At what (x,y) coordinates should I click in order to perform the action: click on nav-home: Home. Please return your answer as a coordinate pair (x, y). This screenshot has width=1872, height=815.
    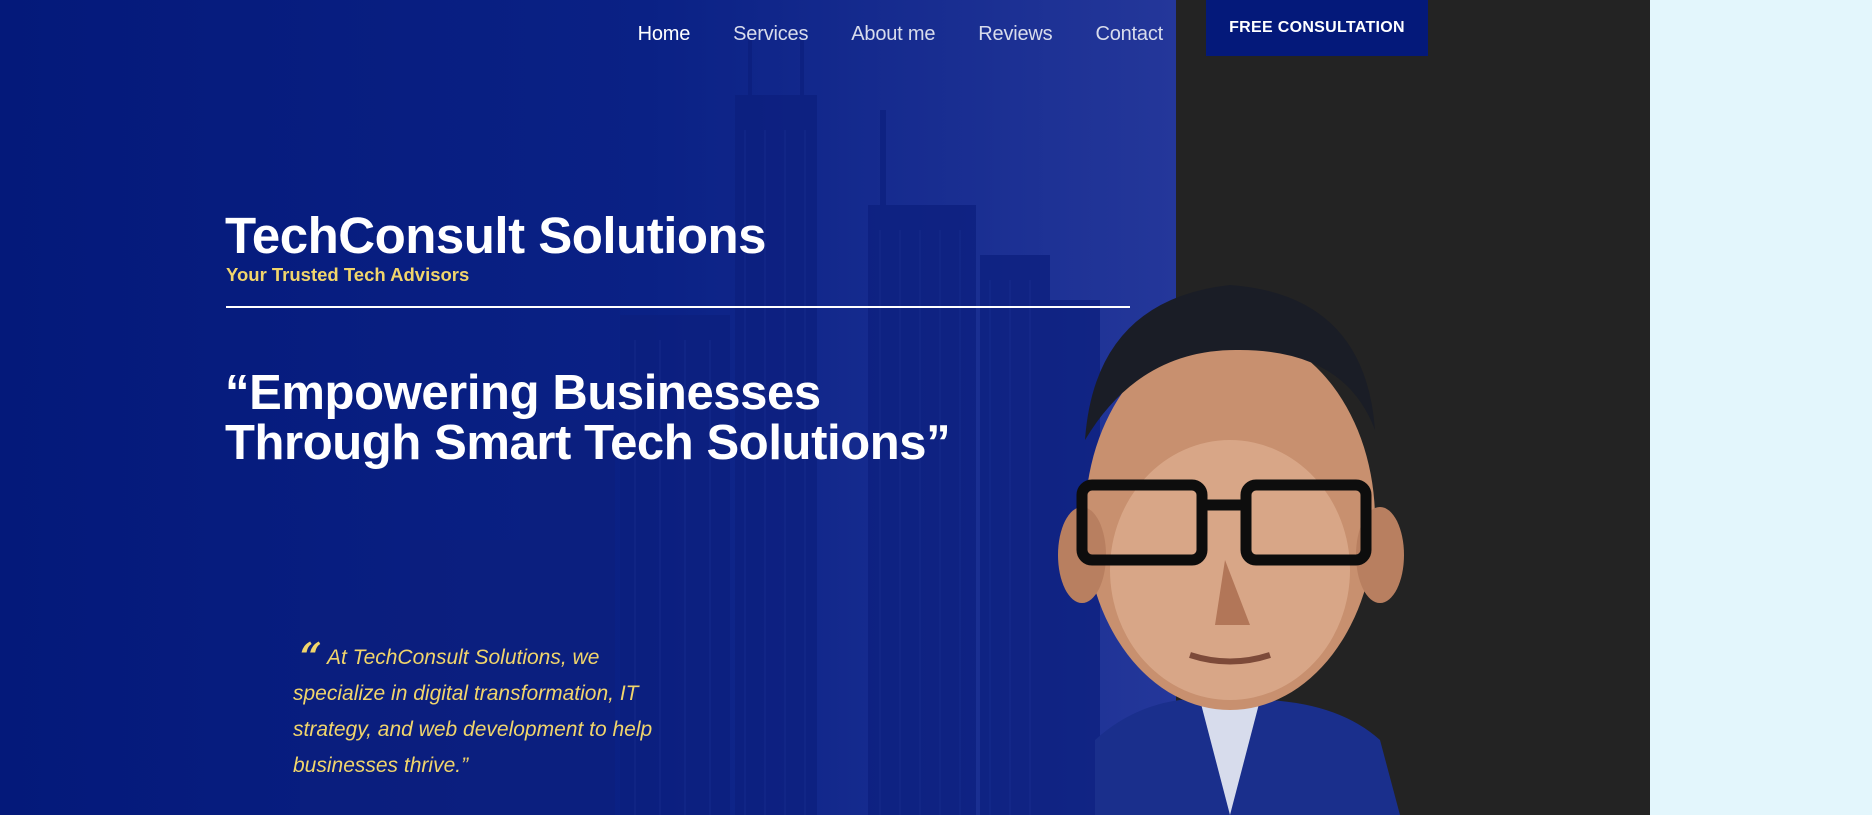
    Looking at the image, I should click on (664, 34).